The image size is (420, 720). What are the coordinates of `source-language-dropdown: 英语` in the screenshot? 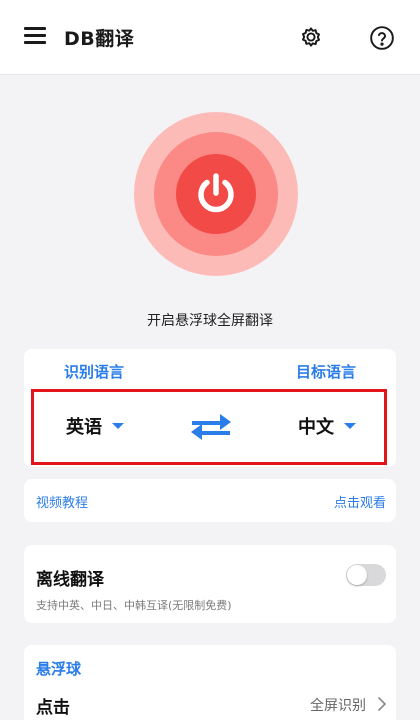 It's located at (95, 426).